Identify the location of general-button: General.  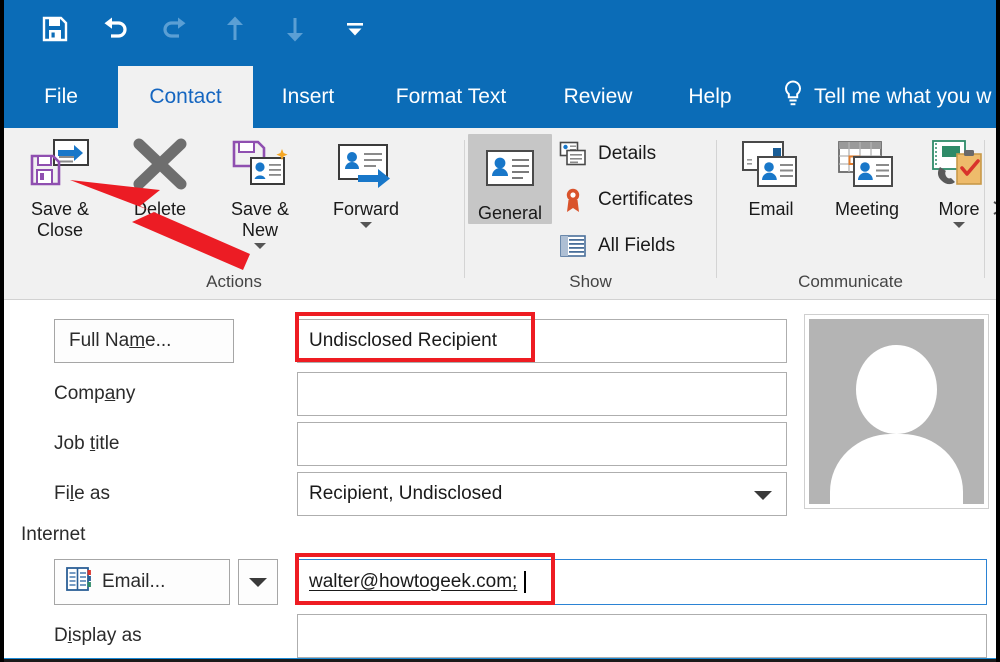
(510, 179).